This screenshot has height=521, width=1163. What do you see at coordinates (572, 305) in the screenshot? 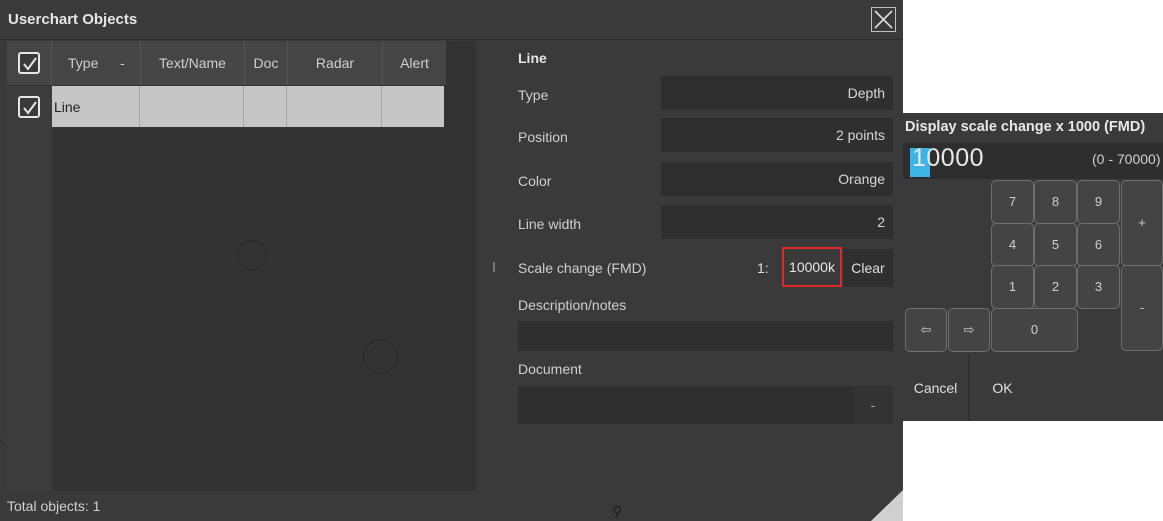
I see `description-label: Description/notes` at bounding box center [572, 305].